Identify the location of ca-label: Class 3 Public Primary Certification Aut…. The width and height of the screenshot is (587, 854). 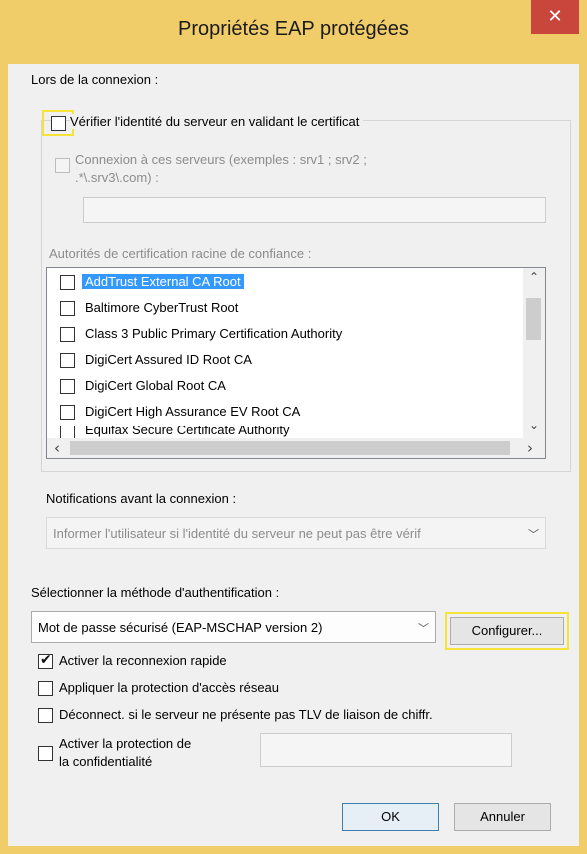
(214, 333).